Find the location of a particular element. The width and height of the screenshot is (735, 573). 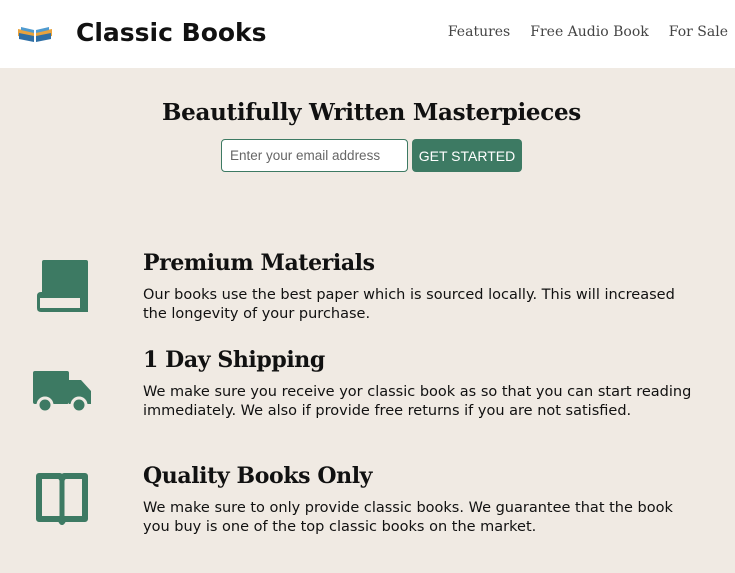

brand-name: Classic Books is located at coordinates (171, 32).